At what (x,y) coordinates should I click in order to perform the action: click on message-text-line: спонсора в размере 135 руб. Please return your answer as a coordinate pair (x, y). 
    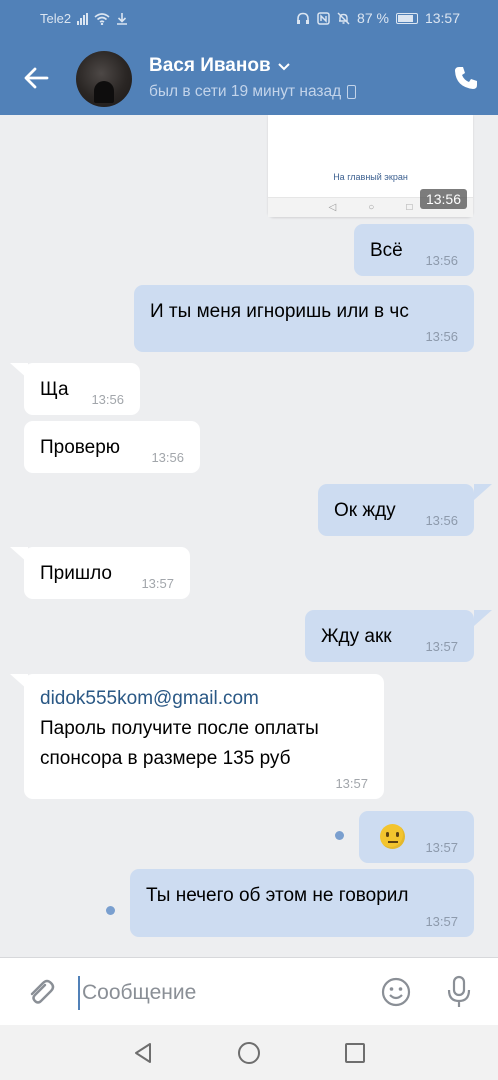
    Looking at the image, I should click on (165, 758).